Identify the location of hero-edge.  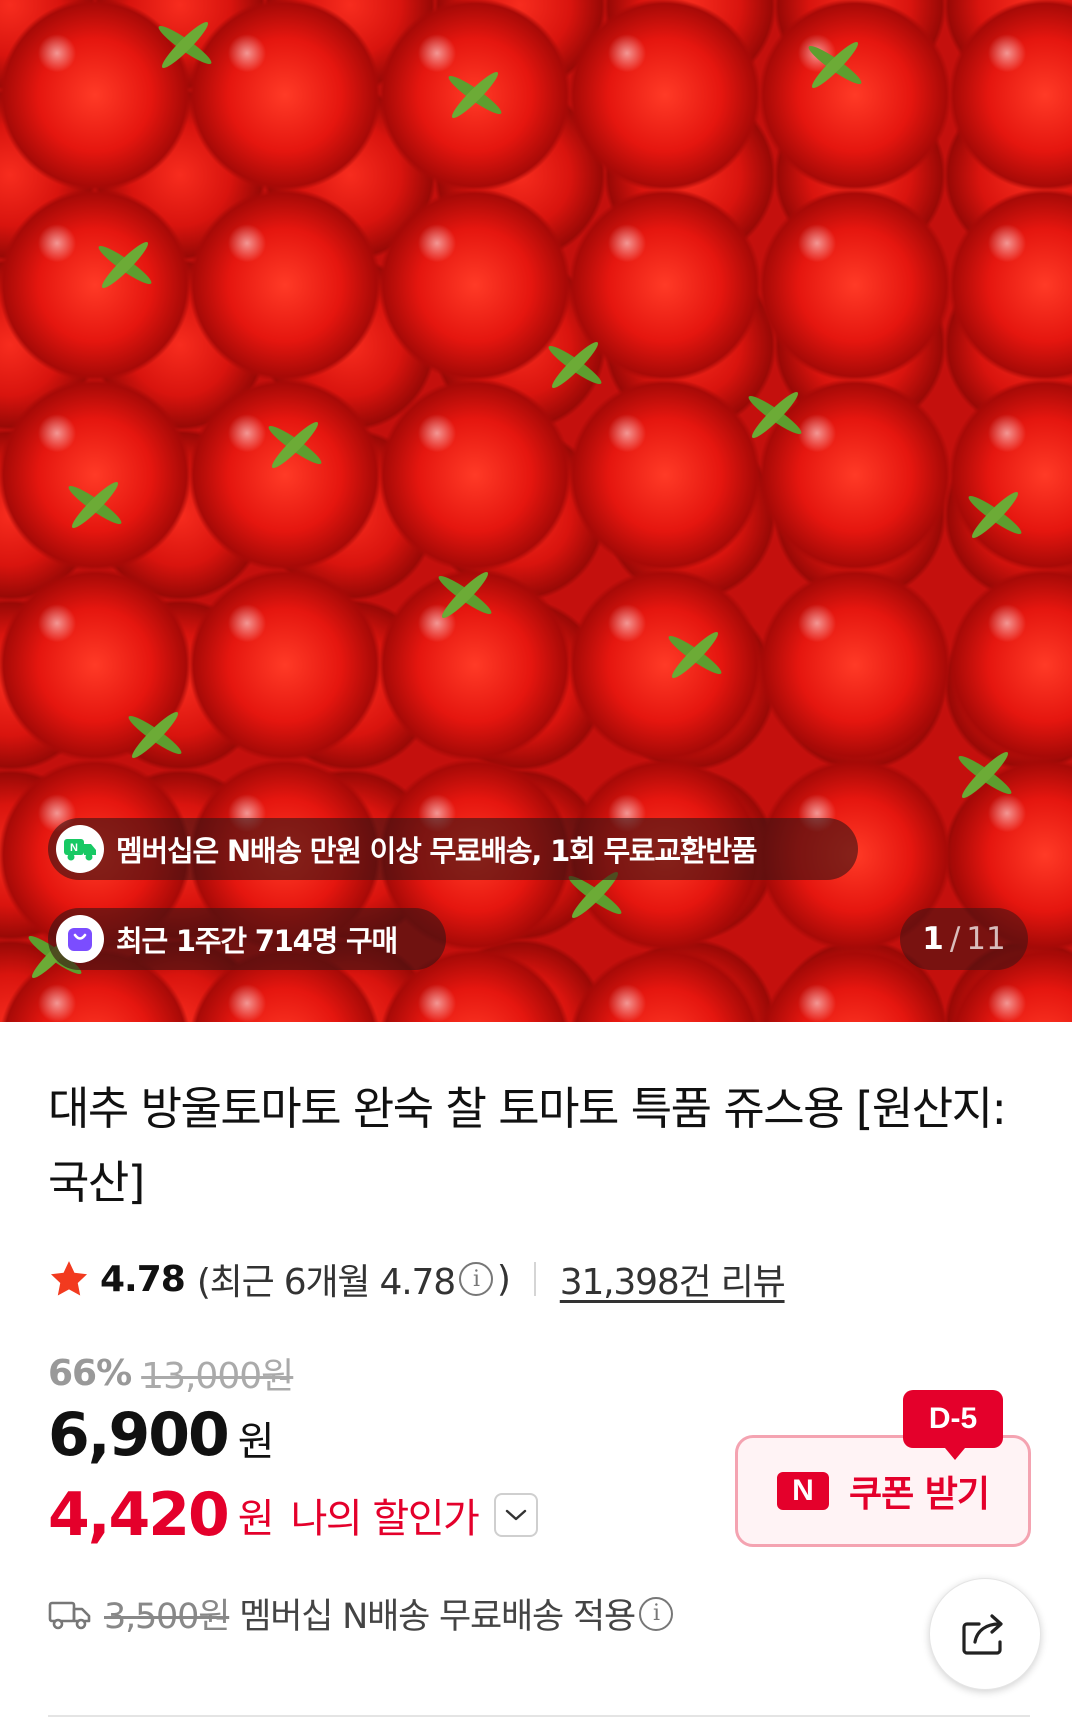
(1076, 511).